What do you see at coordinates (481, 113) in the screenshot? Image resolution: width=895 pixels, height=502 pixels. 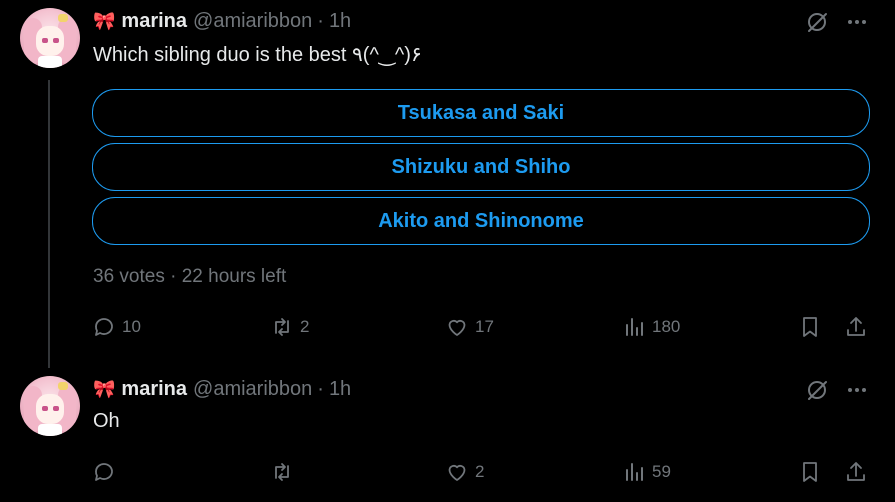 I see `poll-option: Tsukasa and Saki` at bounding box center [481, 113].